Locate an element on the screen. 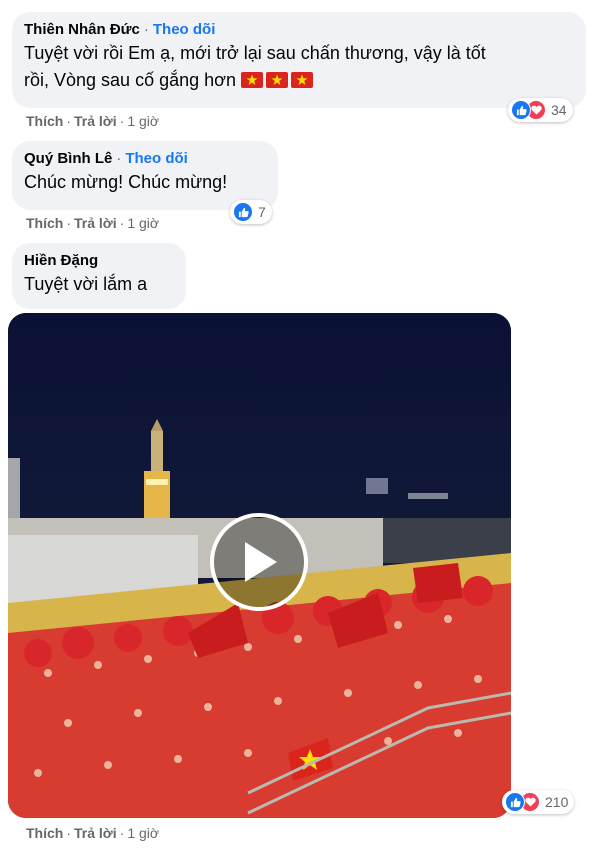 This screenshot has height=862, width=600. comment-header: Hiền Đặng is located at coordinates (99, 261).